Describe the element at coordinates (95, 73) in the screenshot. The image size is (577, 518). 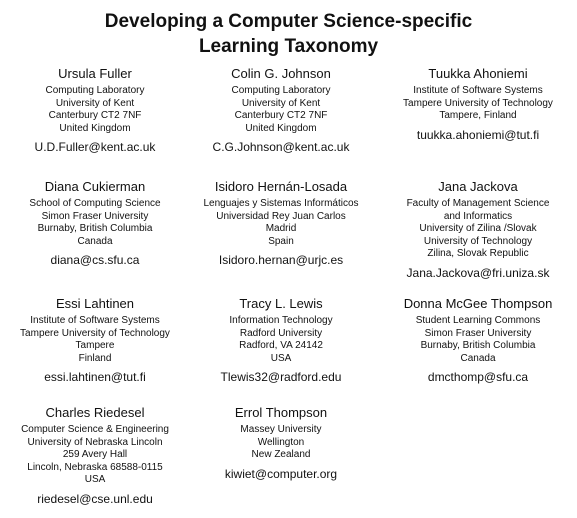
I see `author-name: Ursula Fuller` at that location.